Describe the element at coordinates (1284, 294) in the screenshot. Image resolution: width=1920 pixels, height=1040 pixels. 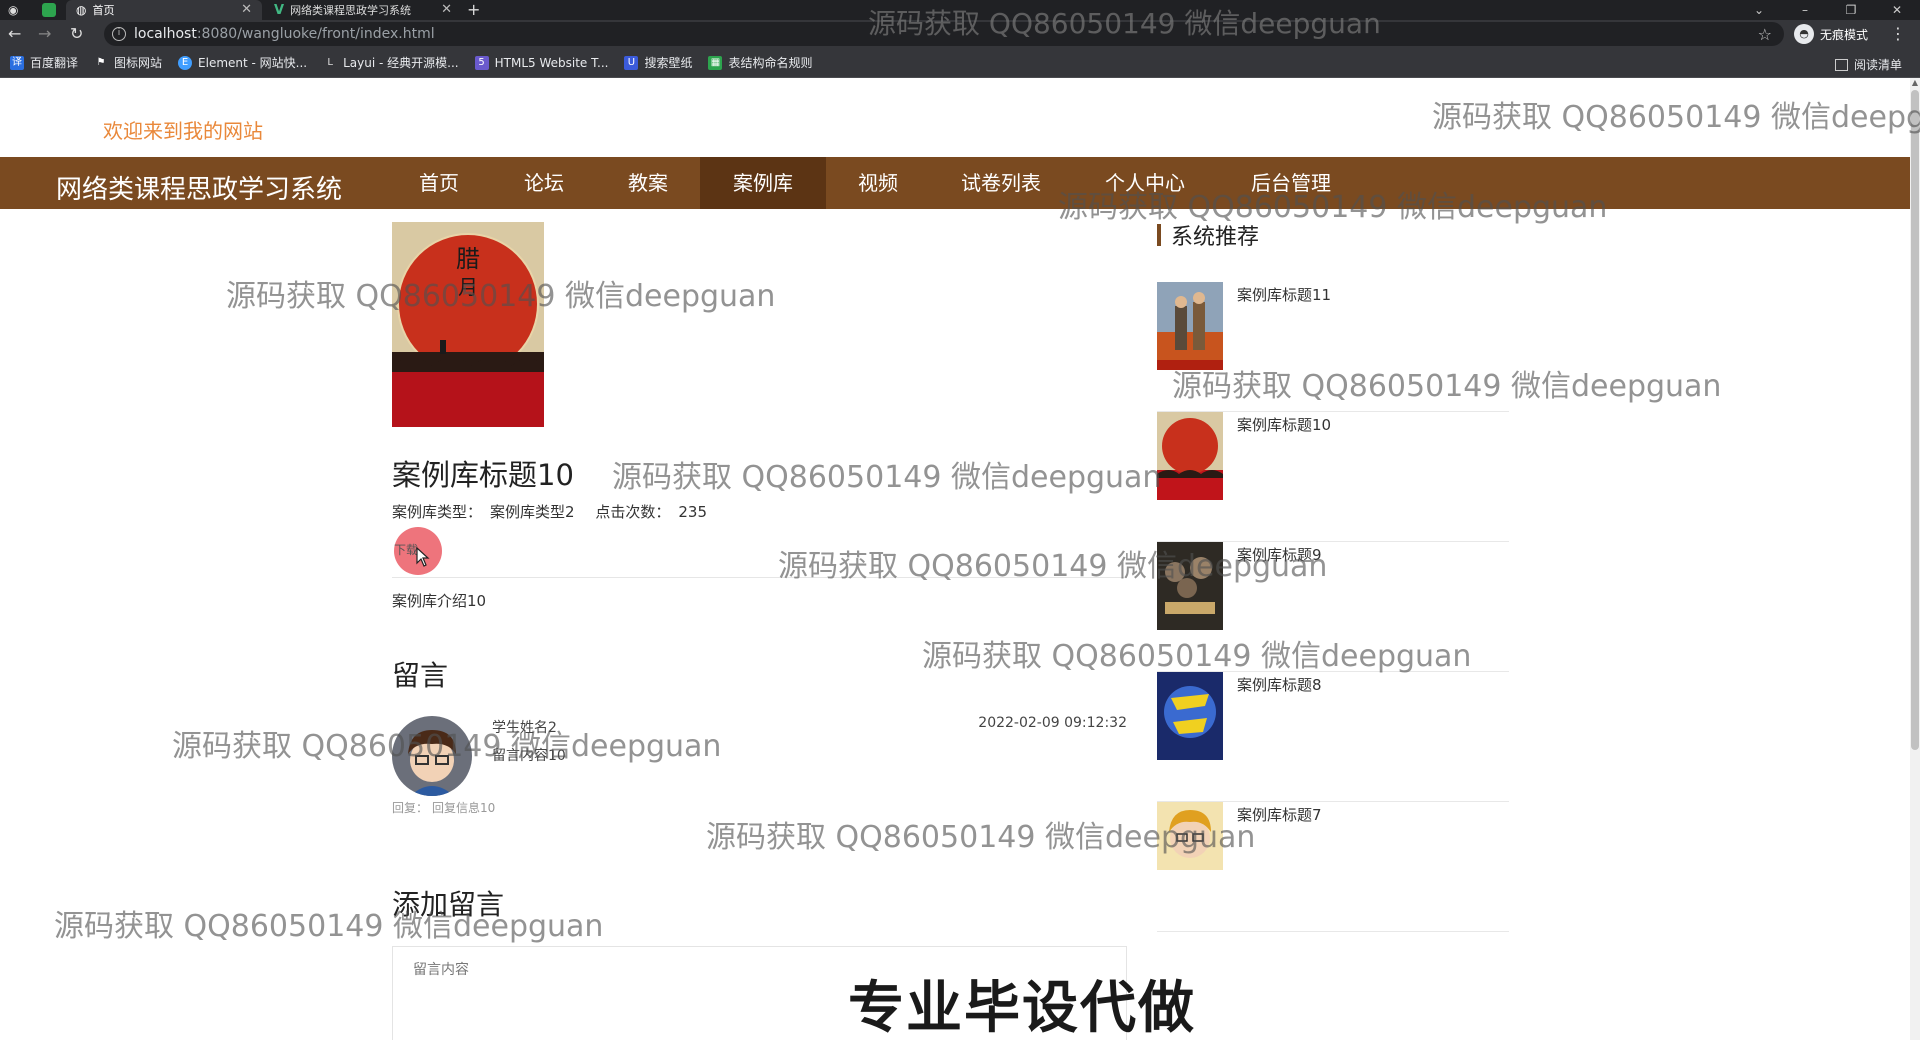
I see `recommend-title: 案例库标题11` at that location.